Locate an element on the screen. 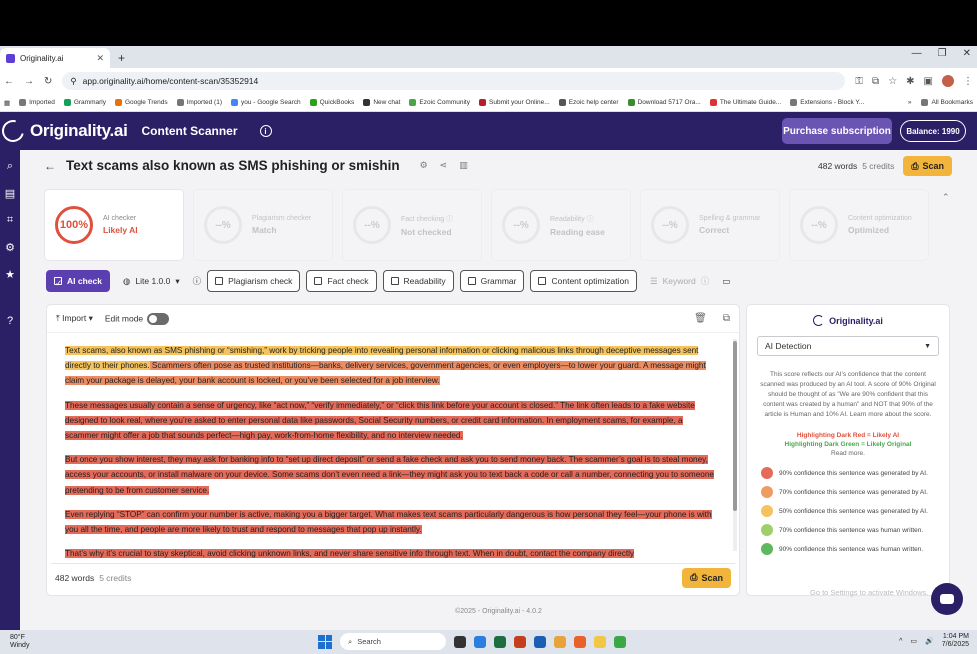 This screenshot has width=977, height=654. detection-select: AI Detection ▼ is located at coordinates (848, 346).